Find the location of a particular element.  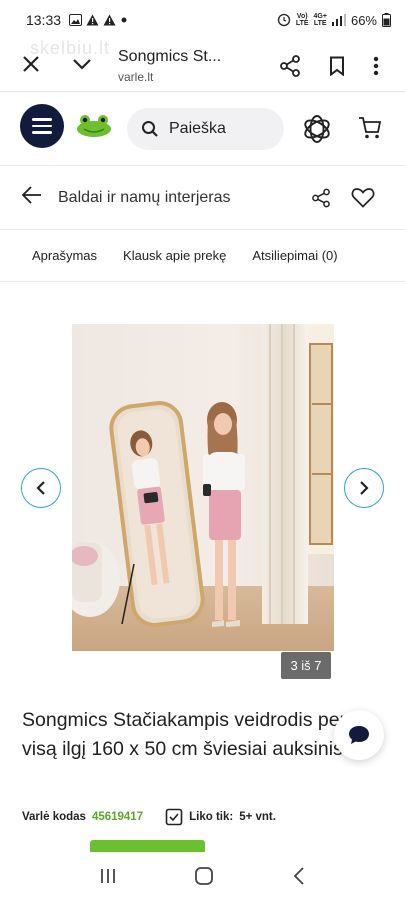

product-meta: Varlė kodas 45619417 Liko tik: 5+ vnt. is located at coordinates (212, 817).